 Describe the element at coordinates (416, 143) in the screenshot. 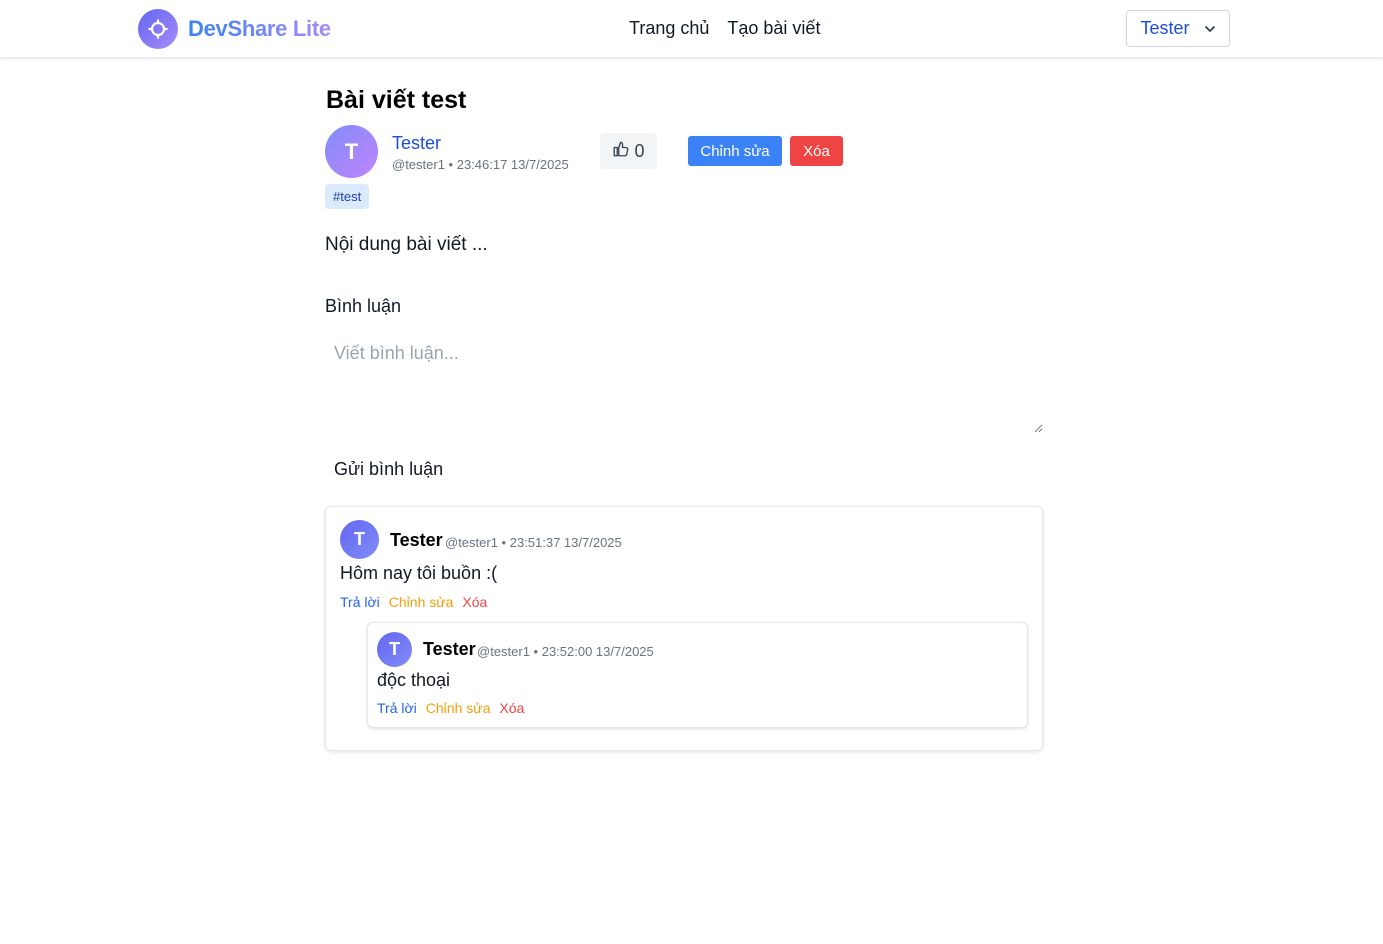

I see `author-name-link: Tester` at that location.